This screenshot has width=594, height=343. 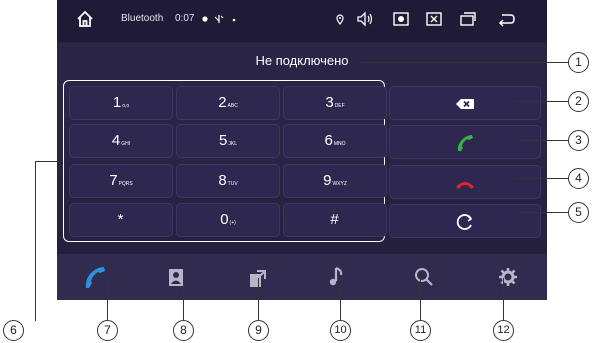 What do you see at coordinates (340, 19) in the screenshot?
I see `location-icon` at bounding box center [340, 19].